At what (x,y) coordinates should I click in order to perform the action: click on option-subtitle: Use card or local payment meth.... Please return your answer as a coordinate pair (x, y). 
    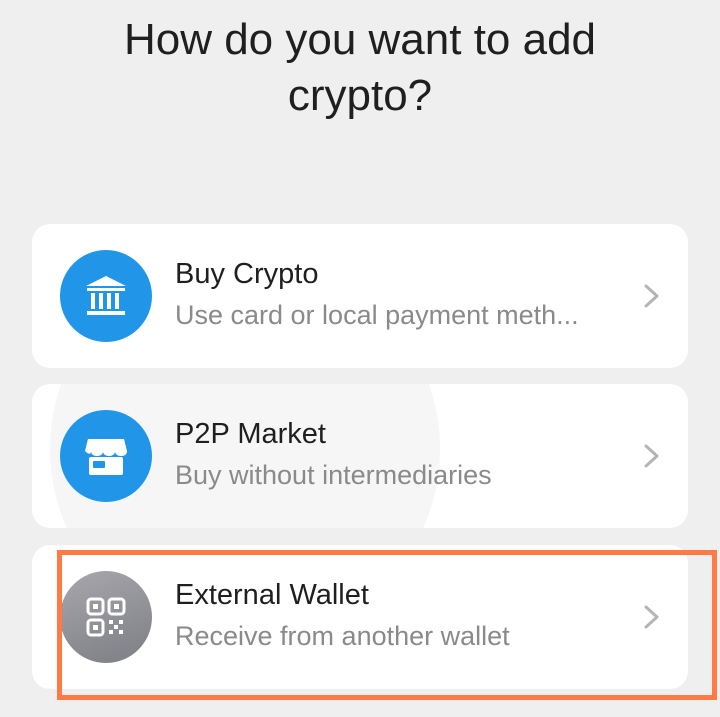
    Looking at the image, I should click on (377, 315).